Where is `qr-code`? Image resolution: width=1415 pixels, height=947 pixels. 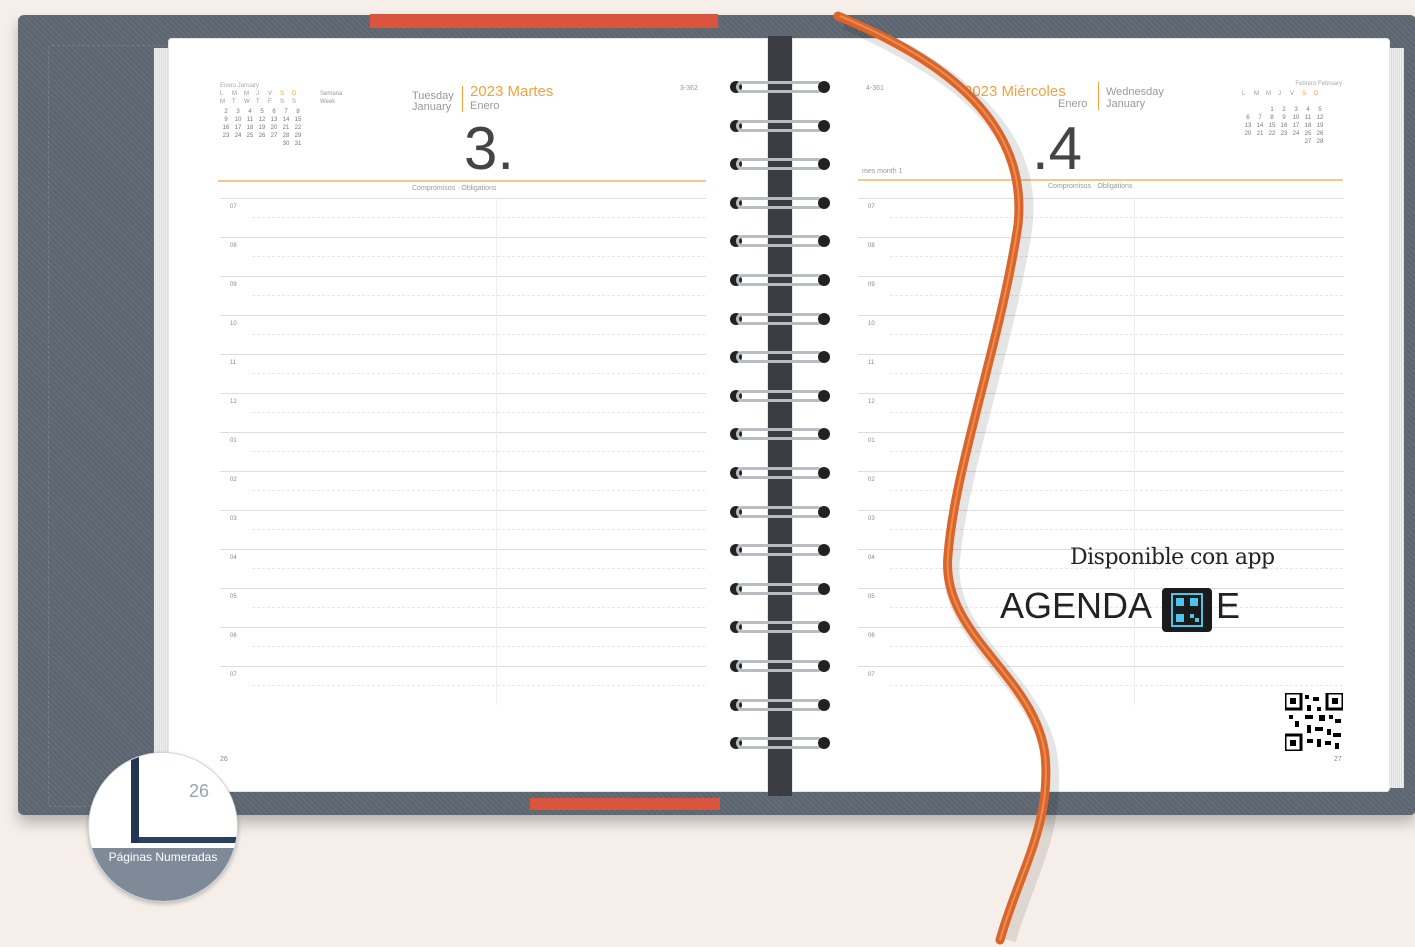
qr-code is located at coordinates (1314, 722).